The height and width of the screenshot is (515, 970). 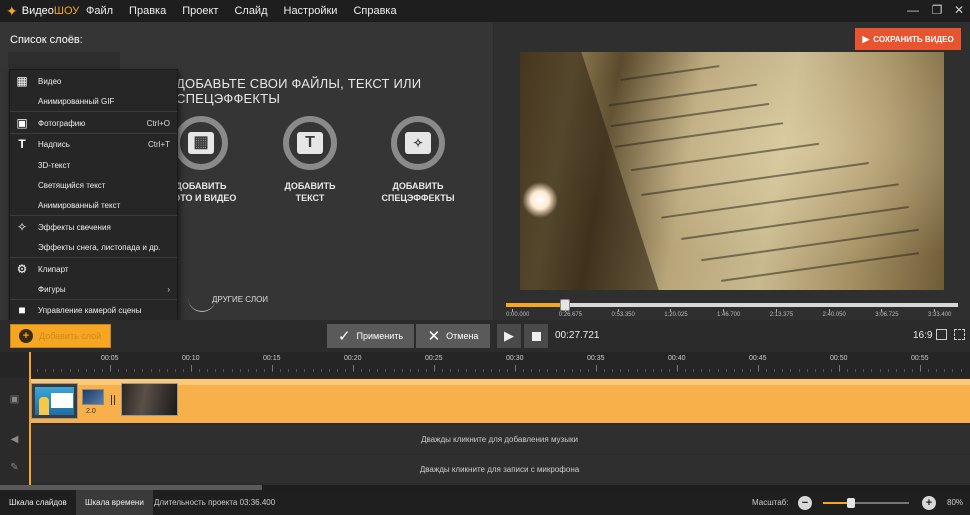 I want to click on ruler-time-label: 00:05, so click(x=110, y=358).